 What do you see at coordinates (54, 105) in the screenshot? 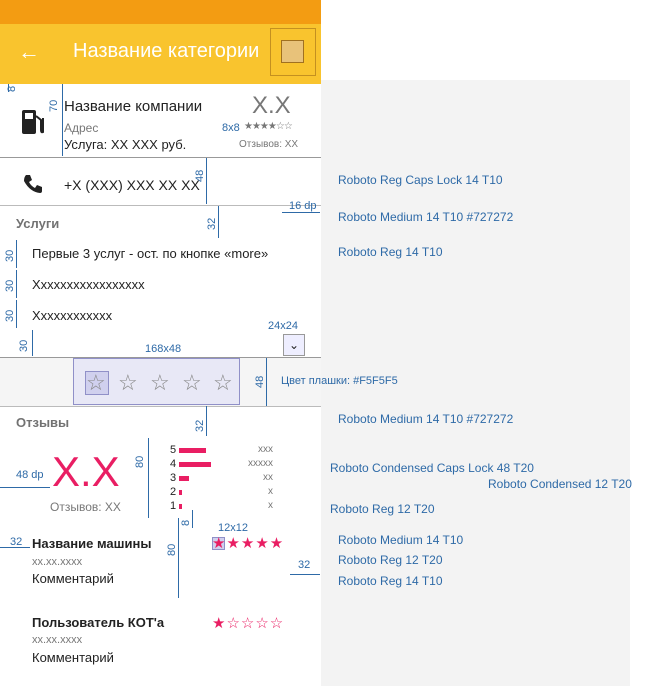
I see `dim-label: 70` at bounding box center [54, 105].